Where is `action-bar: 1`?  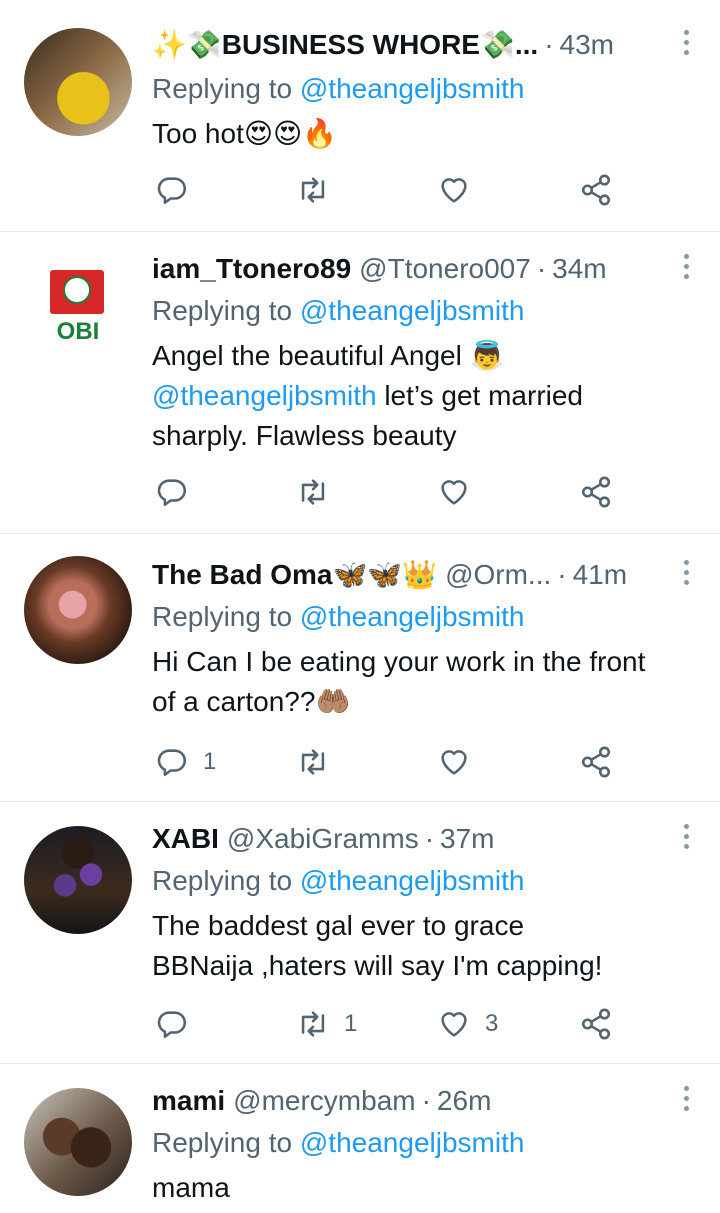 action-bar: 1 is located at coordinates (387, 762).